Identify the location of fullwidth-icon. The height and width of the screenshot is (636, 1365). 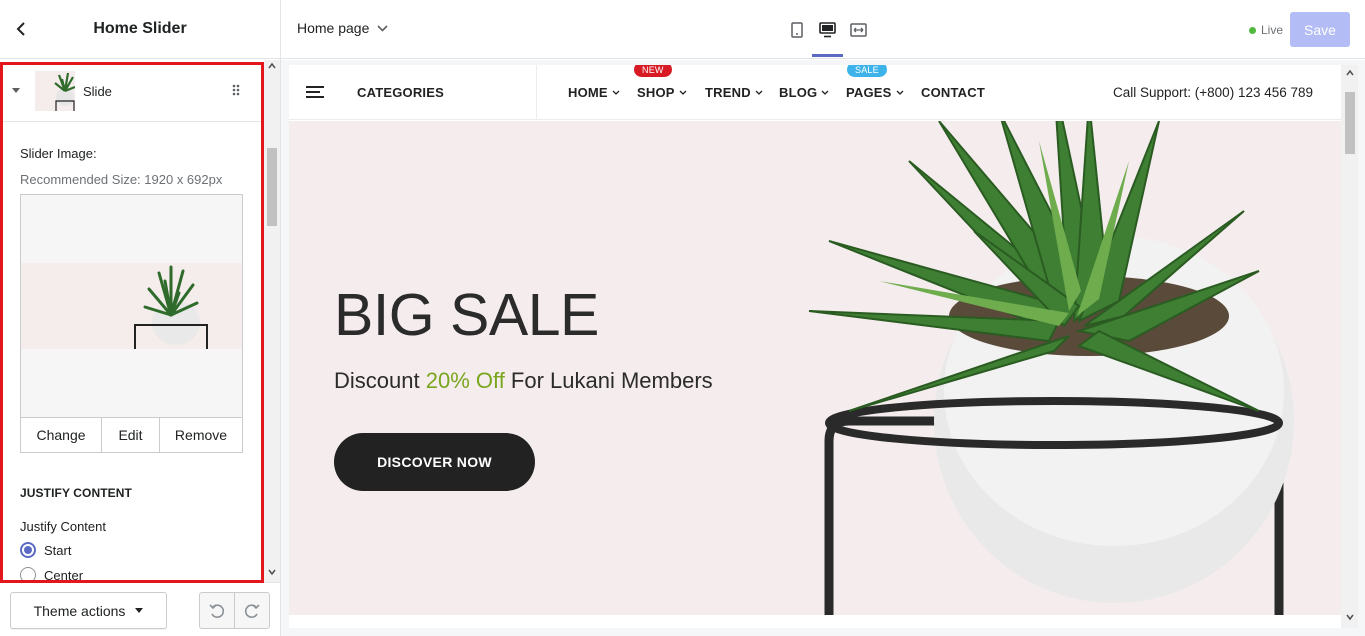
(858, 30).